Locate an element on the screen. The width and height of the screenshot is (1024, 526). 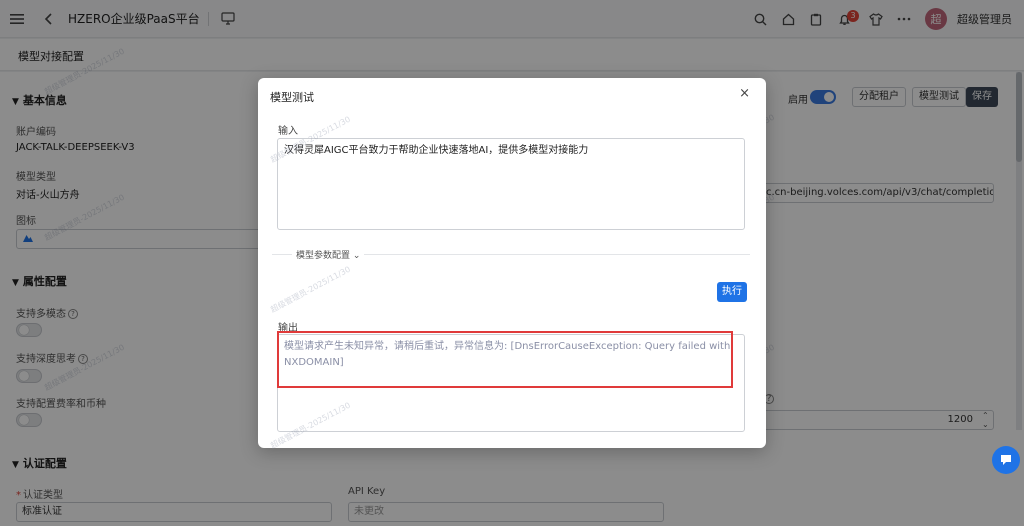
dialog-title: 模型测试 is located at coordinates (292, 97).